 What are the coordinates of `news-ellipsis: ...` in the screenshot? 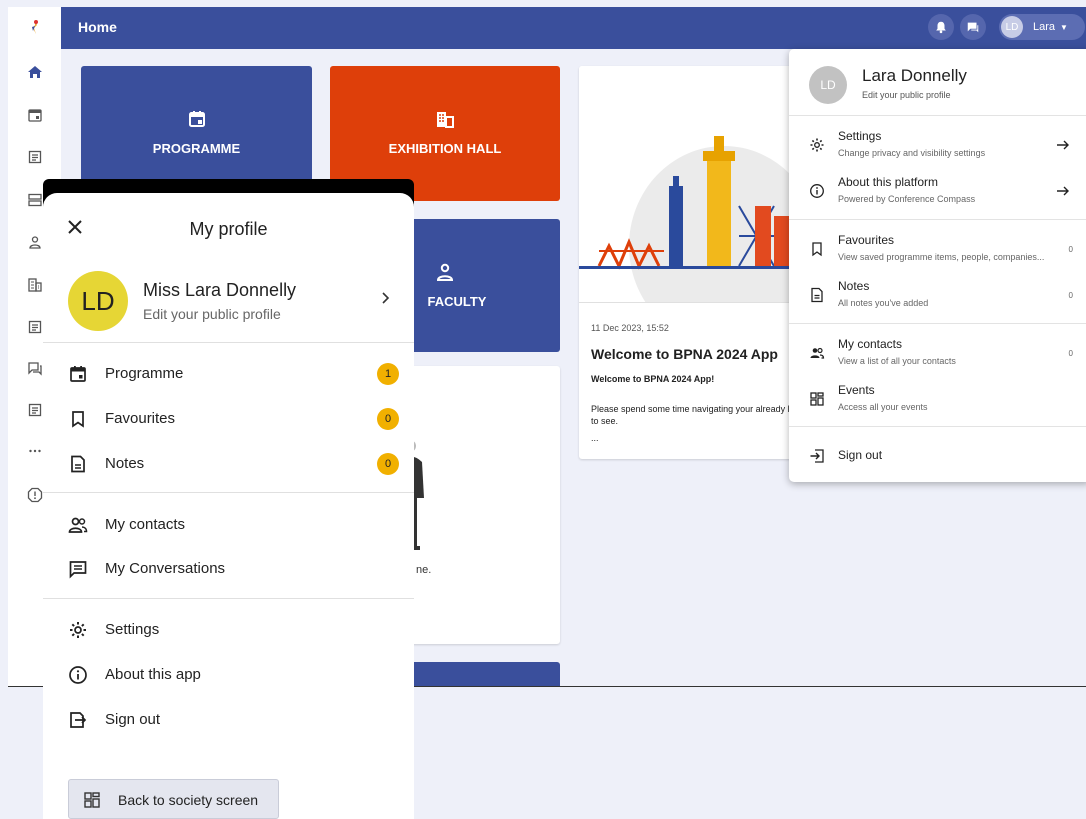 It's located at (595, 438).